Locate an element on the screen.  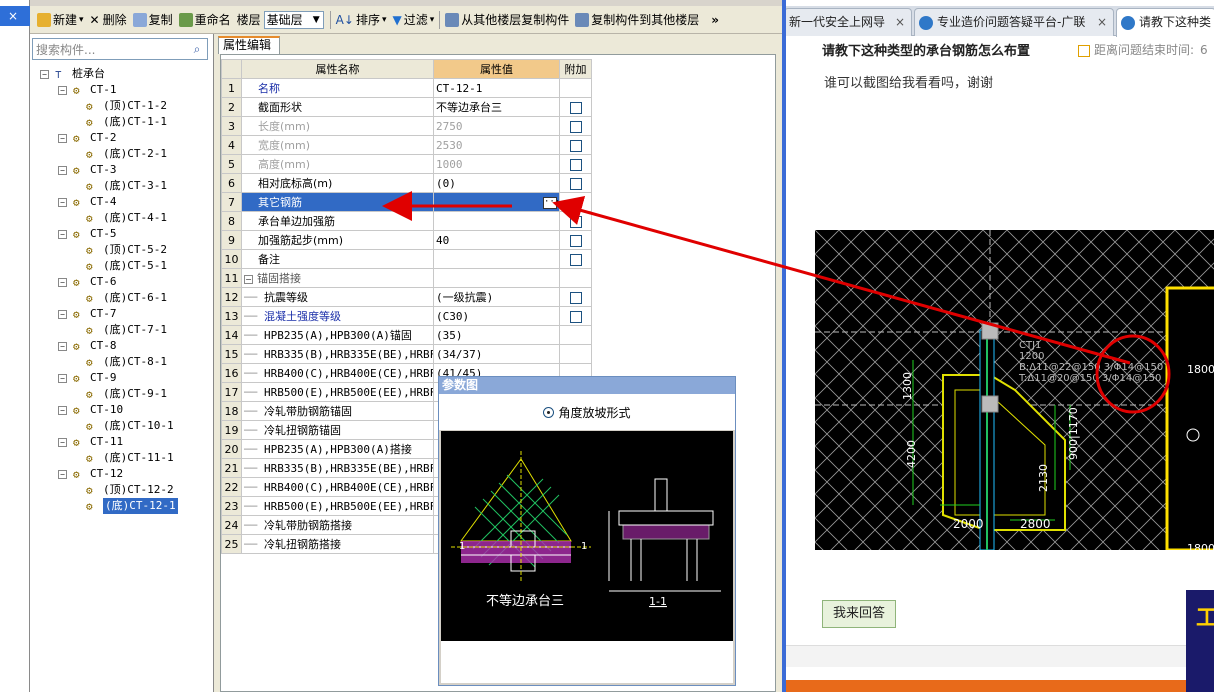
property-value: 2750 is located at coordinates (496, 126).